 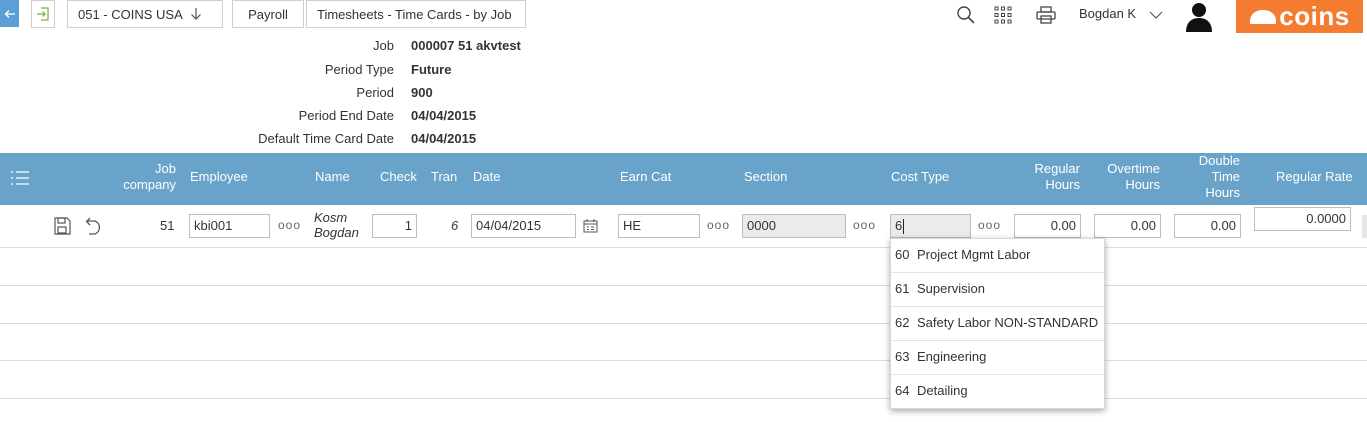 What do you see at coordinates (523, 226) in the screenshot?
I see `date-input: 04/04/2015` at bounding box center [523, 226].